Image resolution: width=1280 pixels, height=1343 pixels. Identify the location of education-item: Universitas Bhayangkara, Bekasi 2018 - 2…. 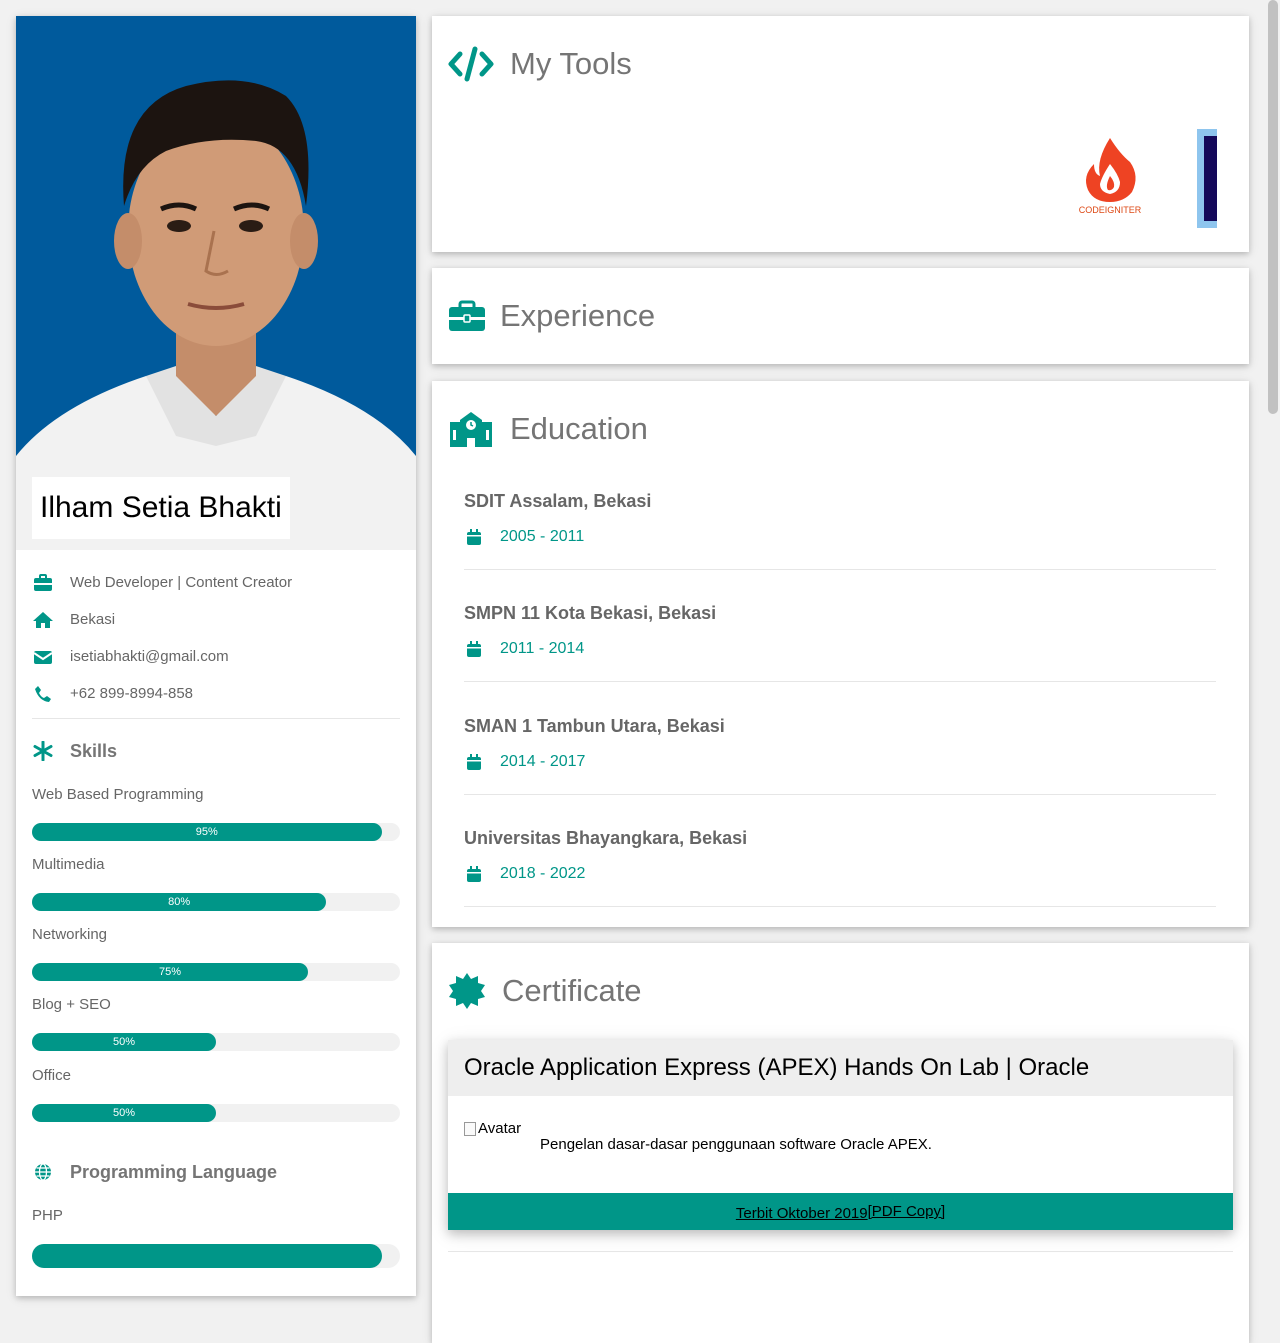
(840, 867).